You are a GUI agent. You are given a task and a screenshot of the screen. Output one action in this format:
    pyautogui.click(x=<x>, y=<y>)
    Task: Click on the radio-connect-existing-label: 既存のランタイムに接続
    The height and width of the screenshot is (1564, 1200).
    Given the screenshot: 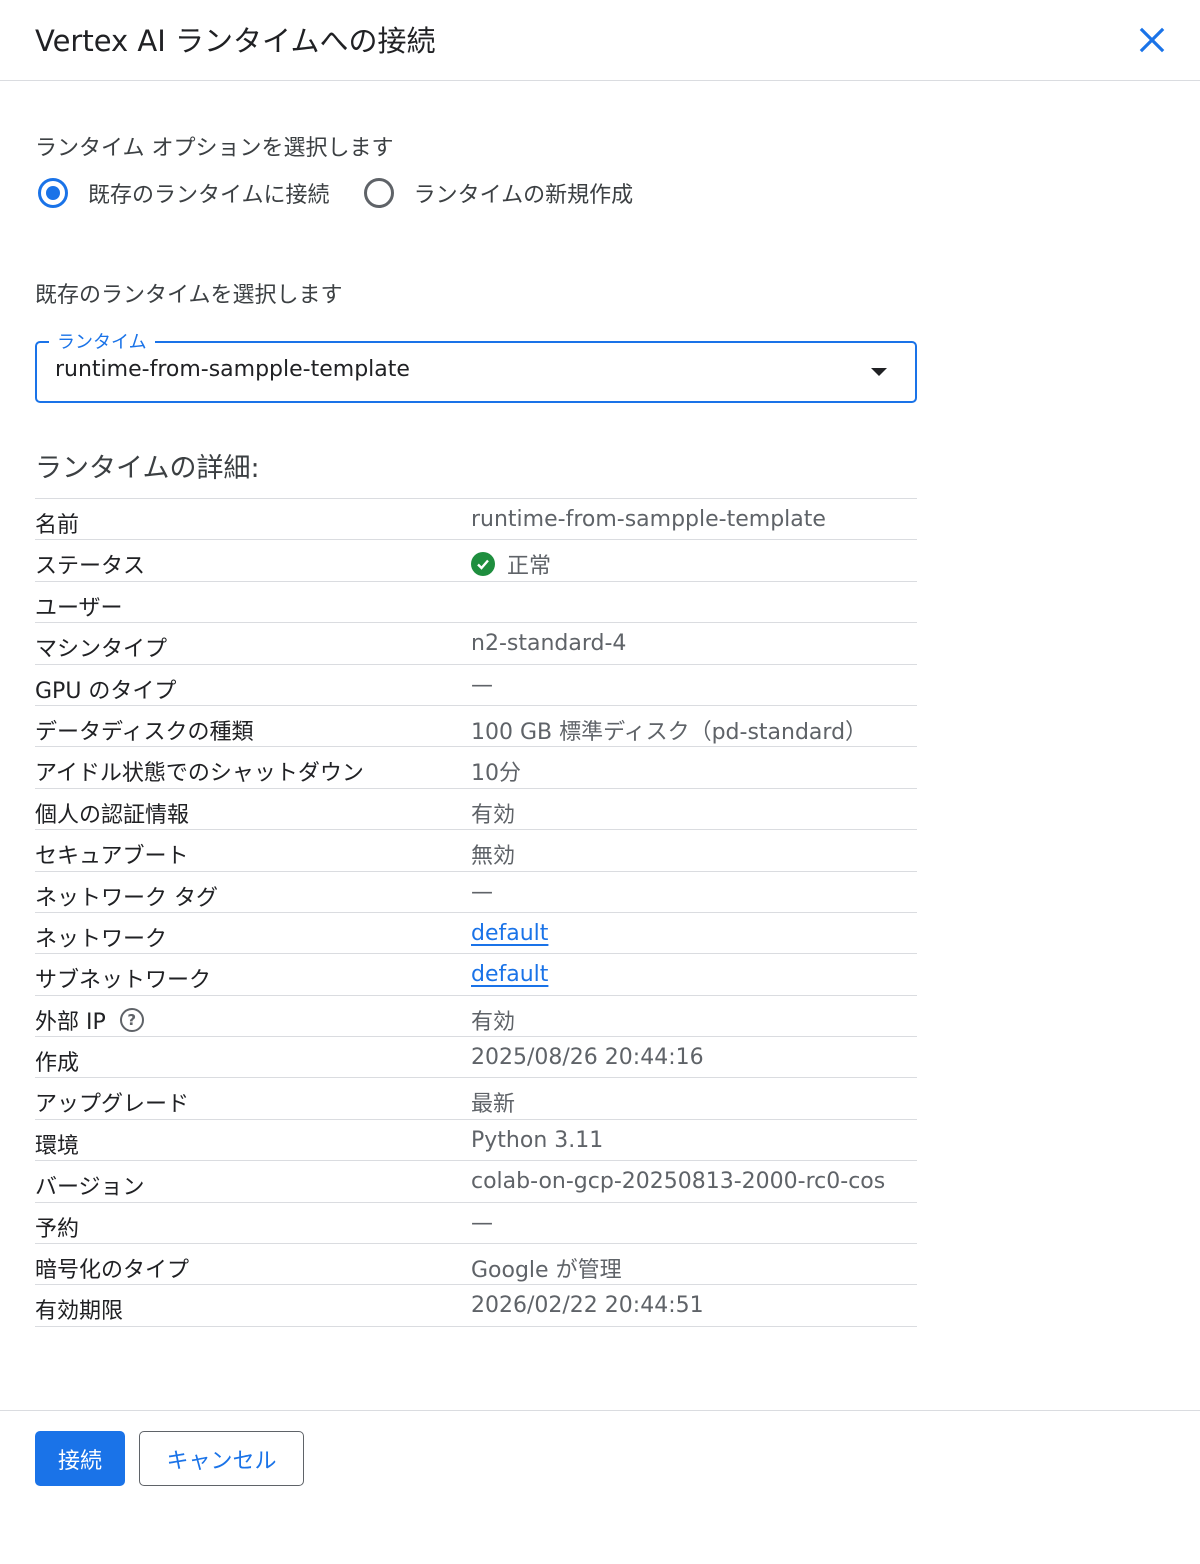 What is the action you would take?
    pyautogui.click(x=209, y=195)
    